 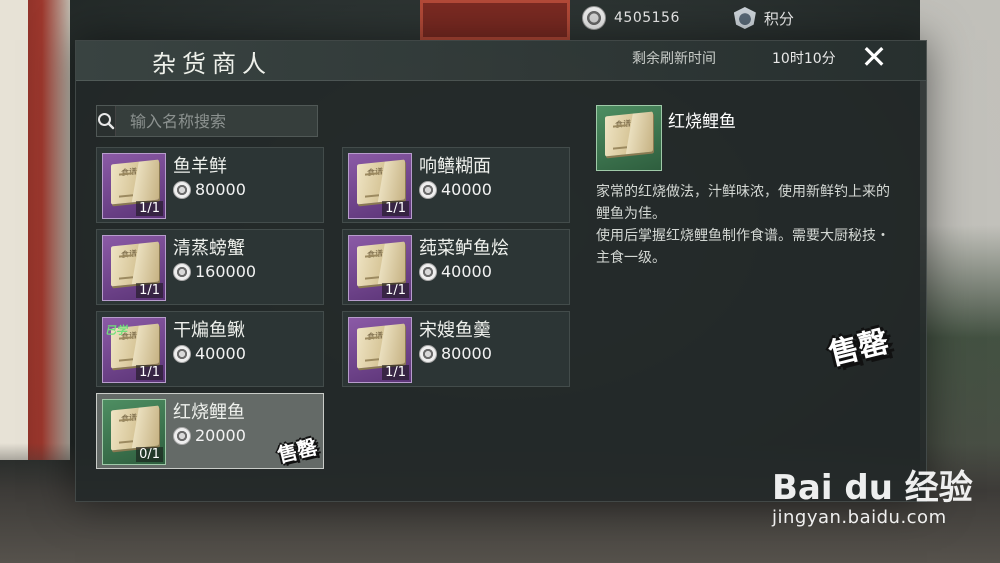 What do you see at coordinates (214, 271) in the screenshot?
I see `item-price: 160000` at bounding box center [214, 271].